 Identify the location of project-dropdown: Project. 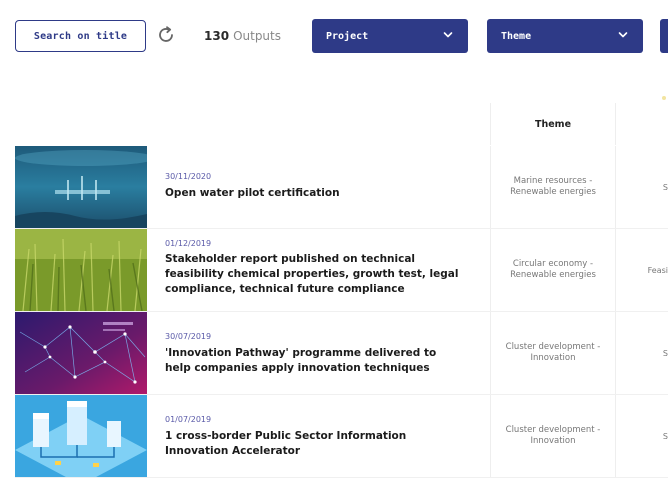
(390, 36).